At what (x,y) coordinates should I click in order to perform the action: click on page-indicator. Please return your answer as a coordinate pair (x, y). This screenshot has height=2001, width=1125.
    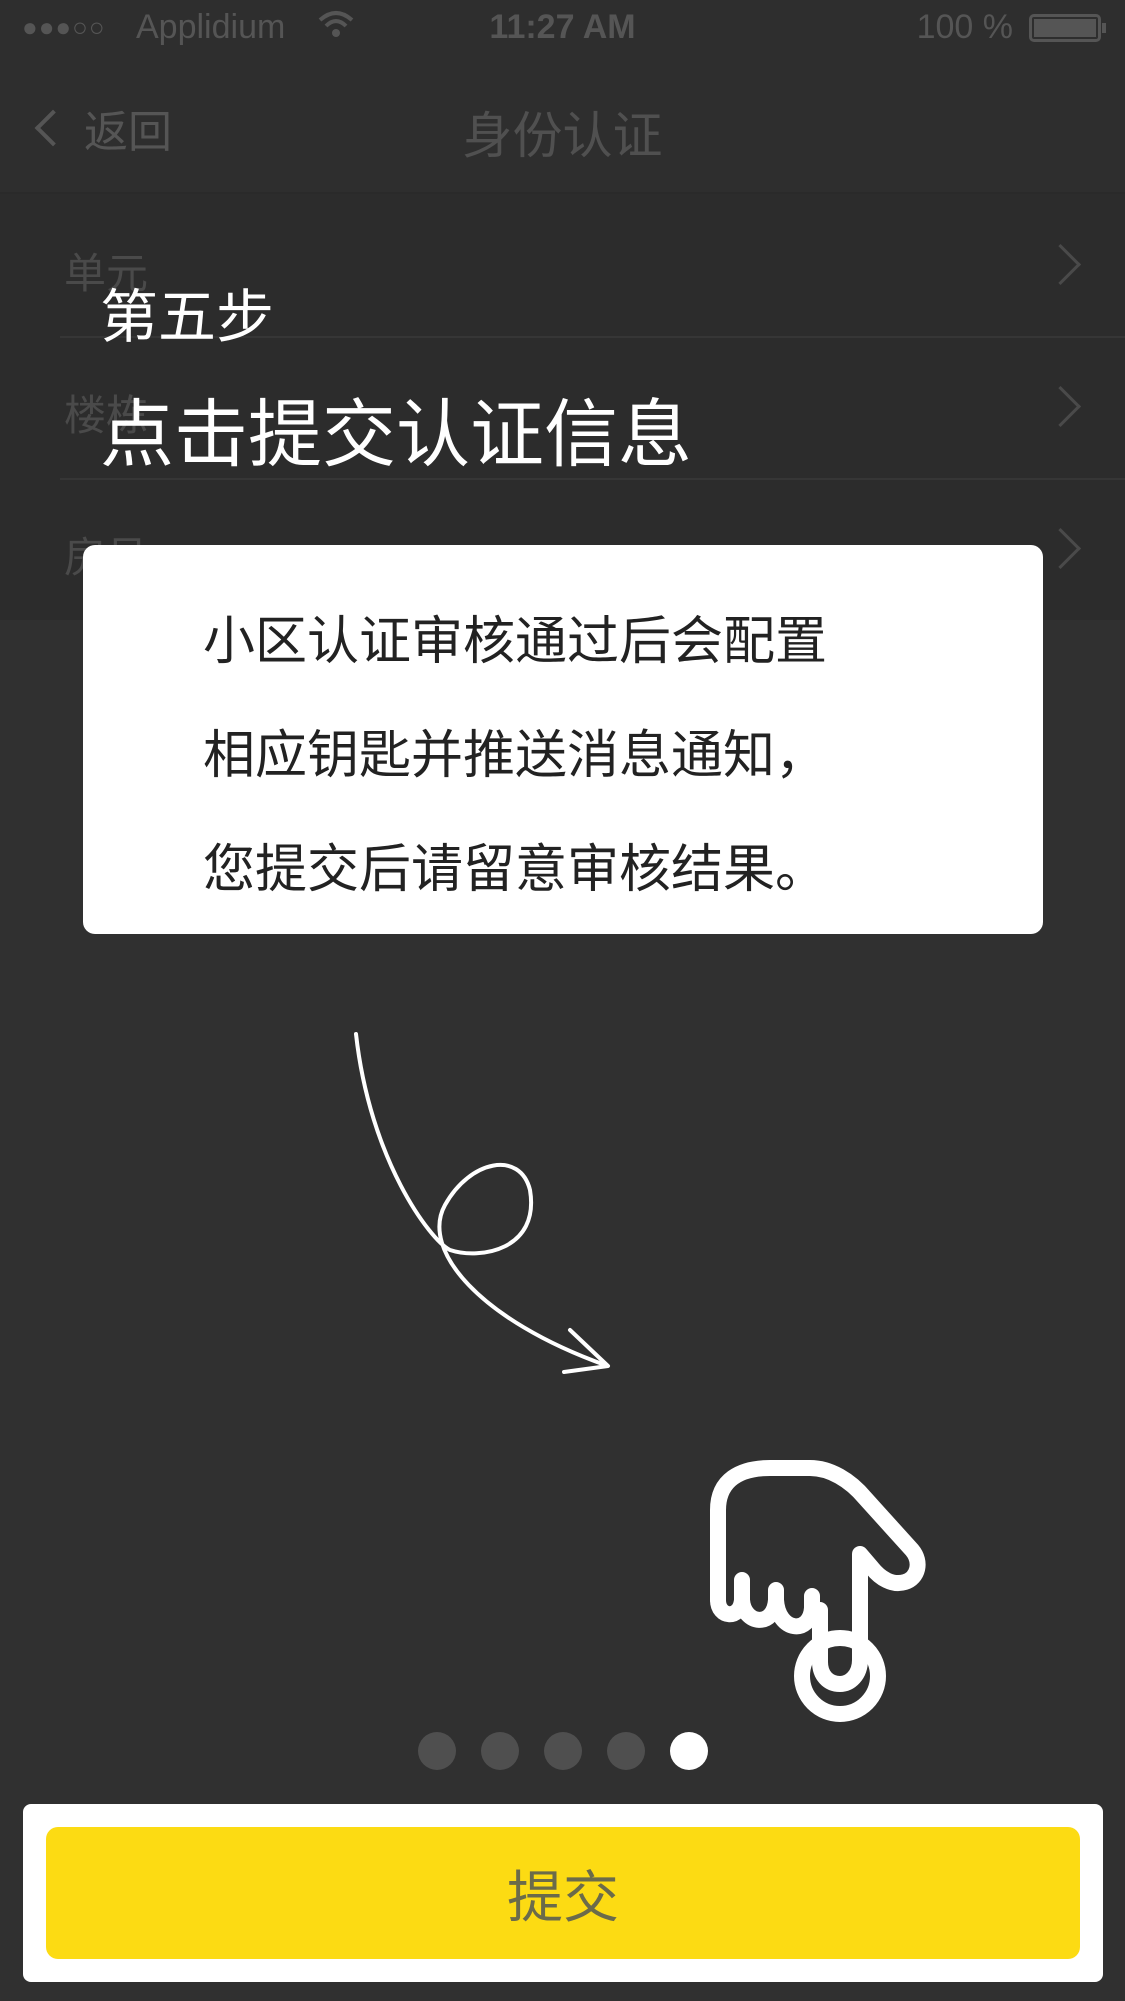
    Looking at the image, I should click on (562, 1751).